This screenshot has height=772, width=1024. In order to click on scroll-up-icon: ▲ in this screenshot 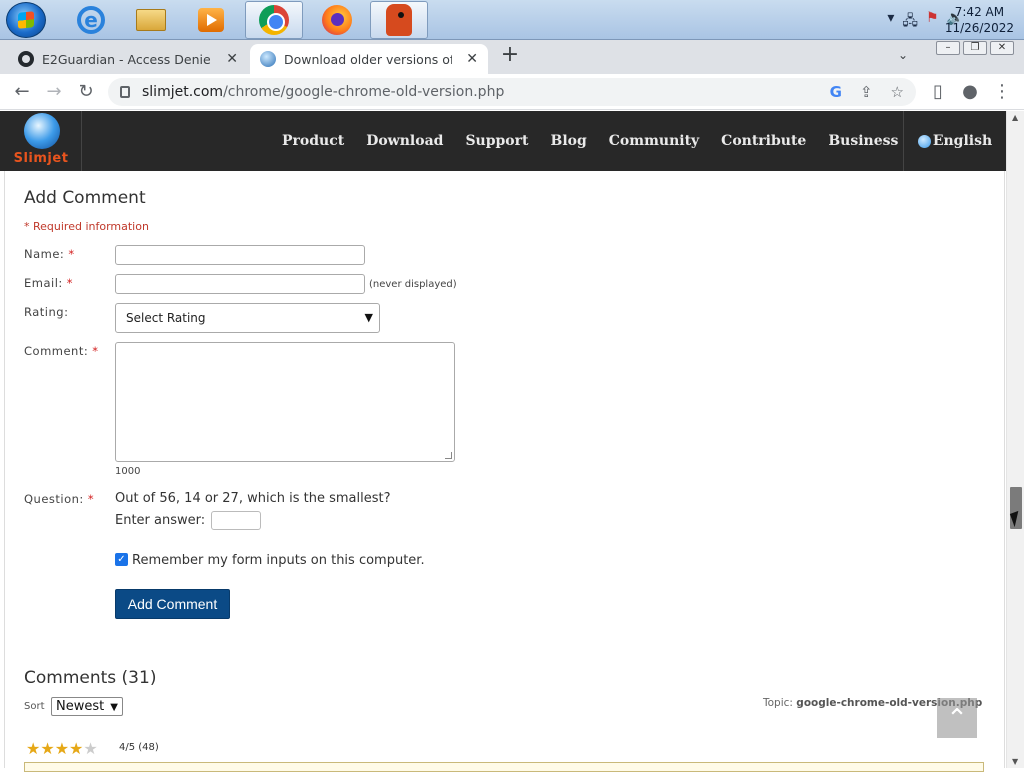, I will do `click(1015, 117)`.